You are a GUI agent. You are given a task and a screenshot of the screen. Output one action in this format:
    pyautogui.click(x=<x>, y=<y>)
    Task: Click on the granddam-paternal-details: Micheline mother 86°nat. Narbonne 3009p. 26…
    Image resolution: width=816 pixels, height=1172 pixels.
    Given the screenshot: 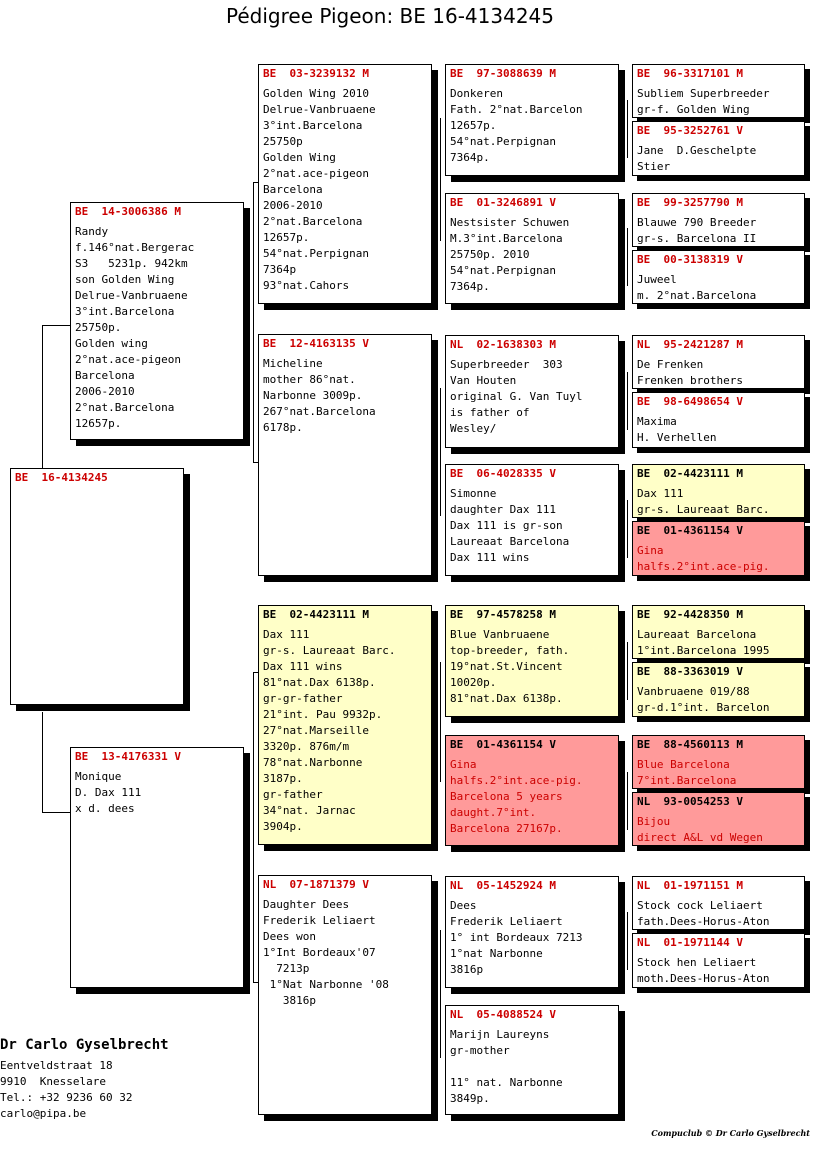 What is the action you would take?
    pyautogui.click(x=345, y=396)
    